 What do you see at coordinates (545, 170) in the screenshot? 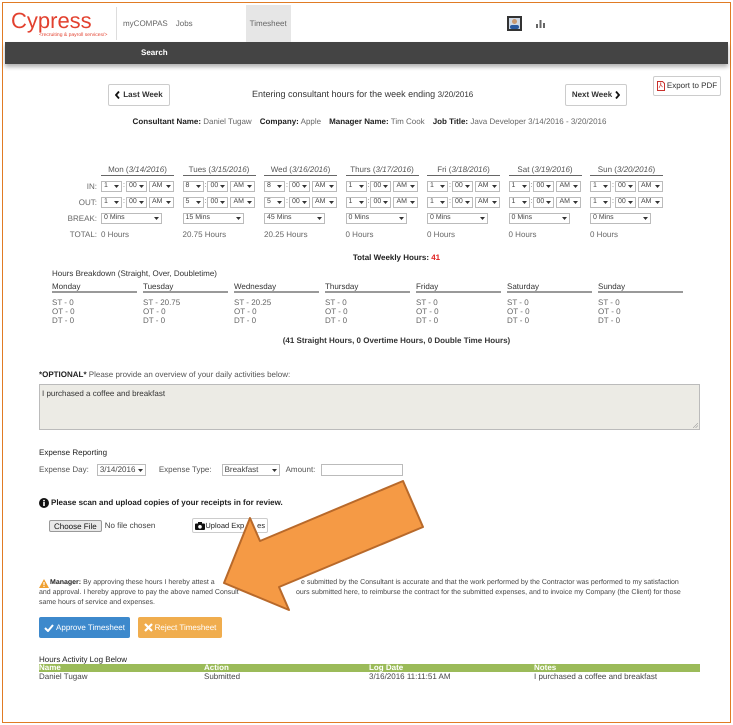
I see `day-header: Sat (3/19/2016)` at bounding box center [545, 170].